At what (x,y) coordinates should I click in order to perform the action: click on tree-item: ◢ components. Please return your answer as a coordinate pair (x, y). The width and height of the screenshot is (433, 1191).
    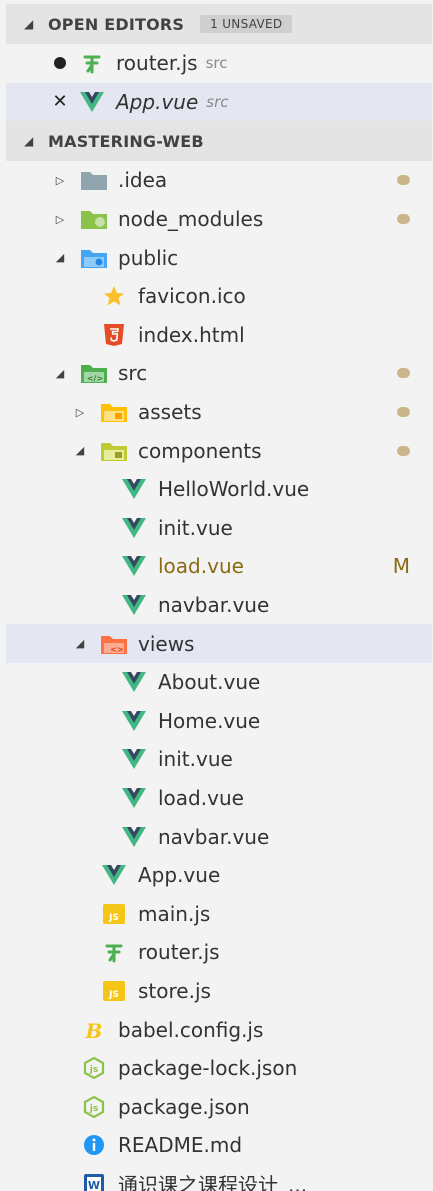
    Looking at the image, I should click on (219, 450).